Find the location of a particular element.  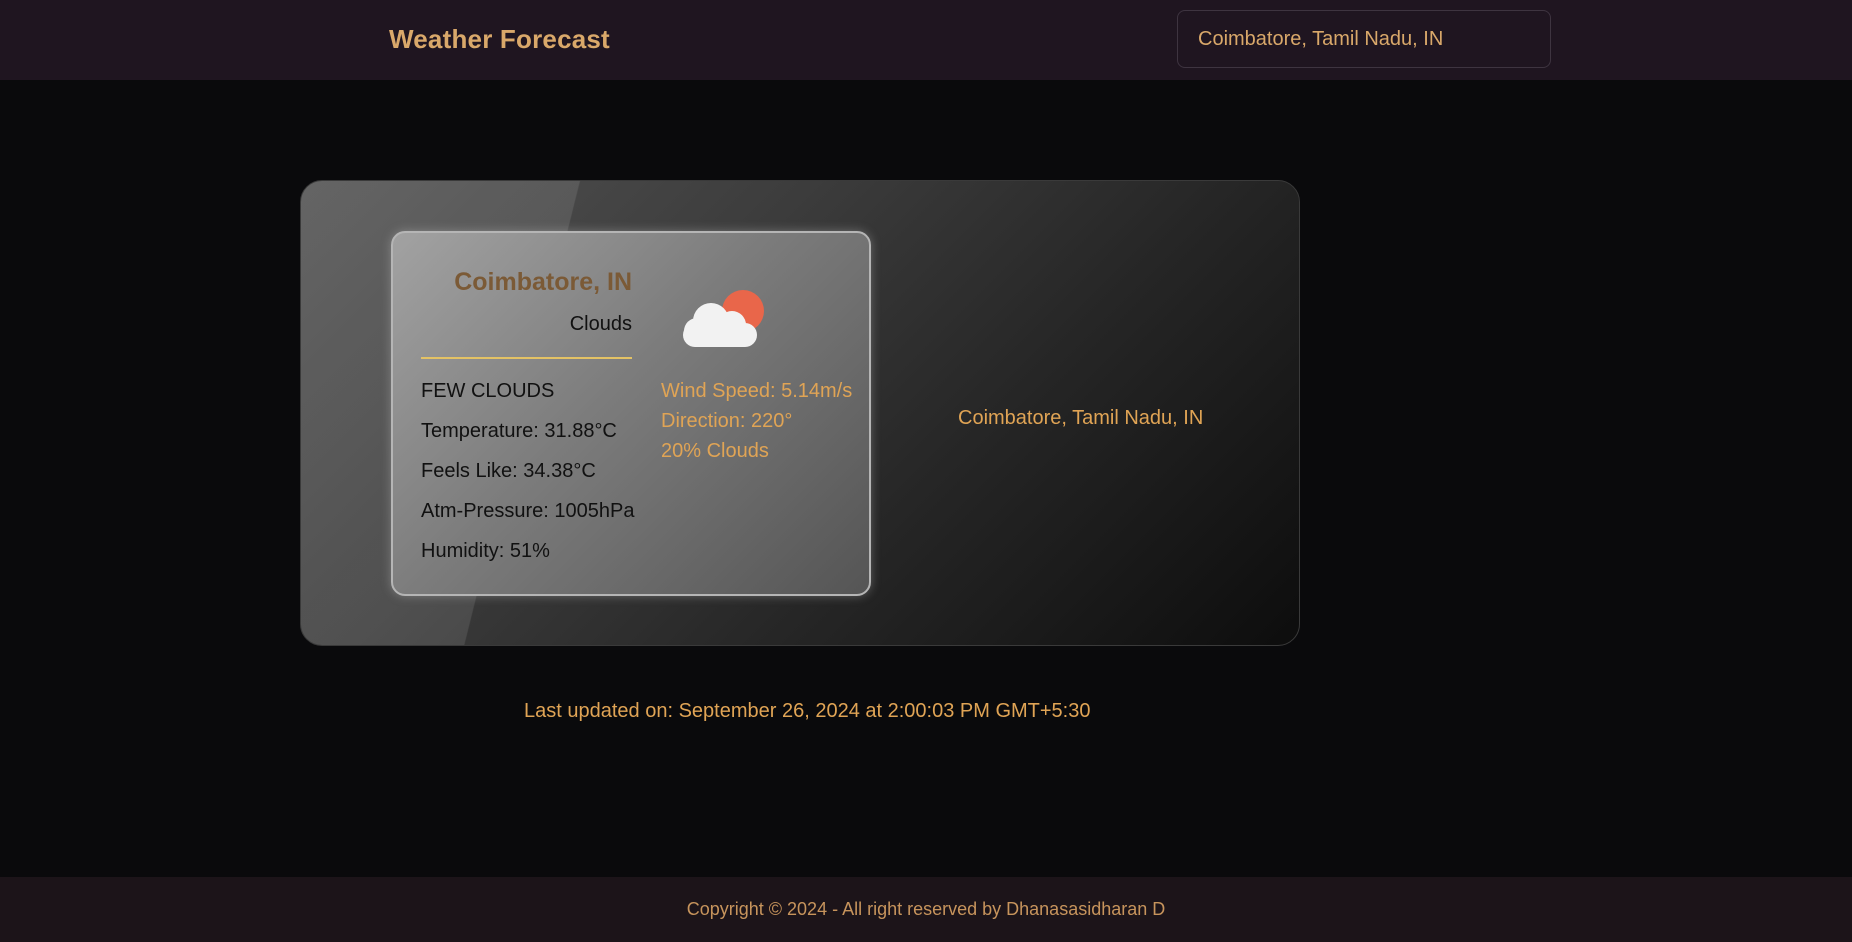

city-search-input is located at coordinates (1364, 39).